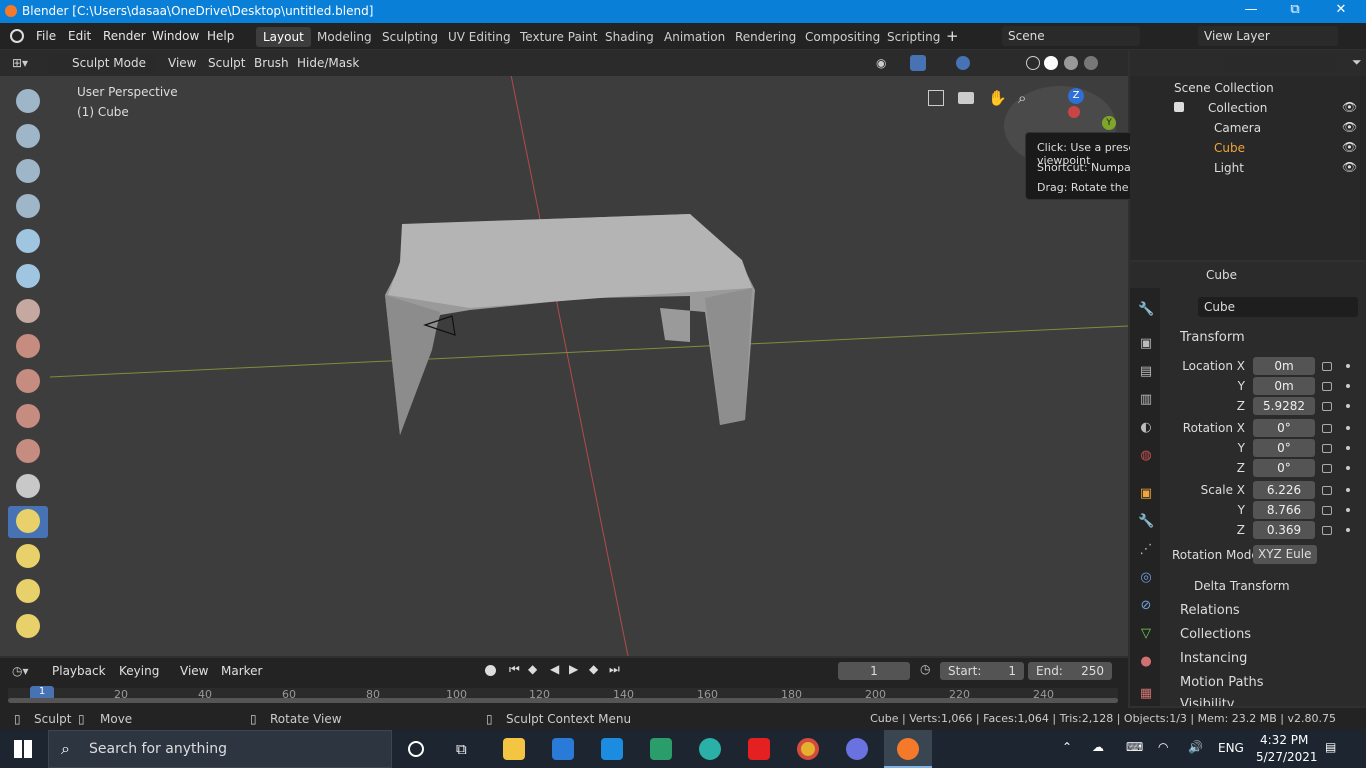 The height and width of the screenshot is (768, 1366). What do you see at coordinates (28, 591) in the screenshot?
I see `snake-hook-brush-icon` at bounding box center [28, 591].